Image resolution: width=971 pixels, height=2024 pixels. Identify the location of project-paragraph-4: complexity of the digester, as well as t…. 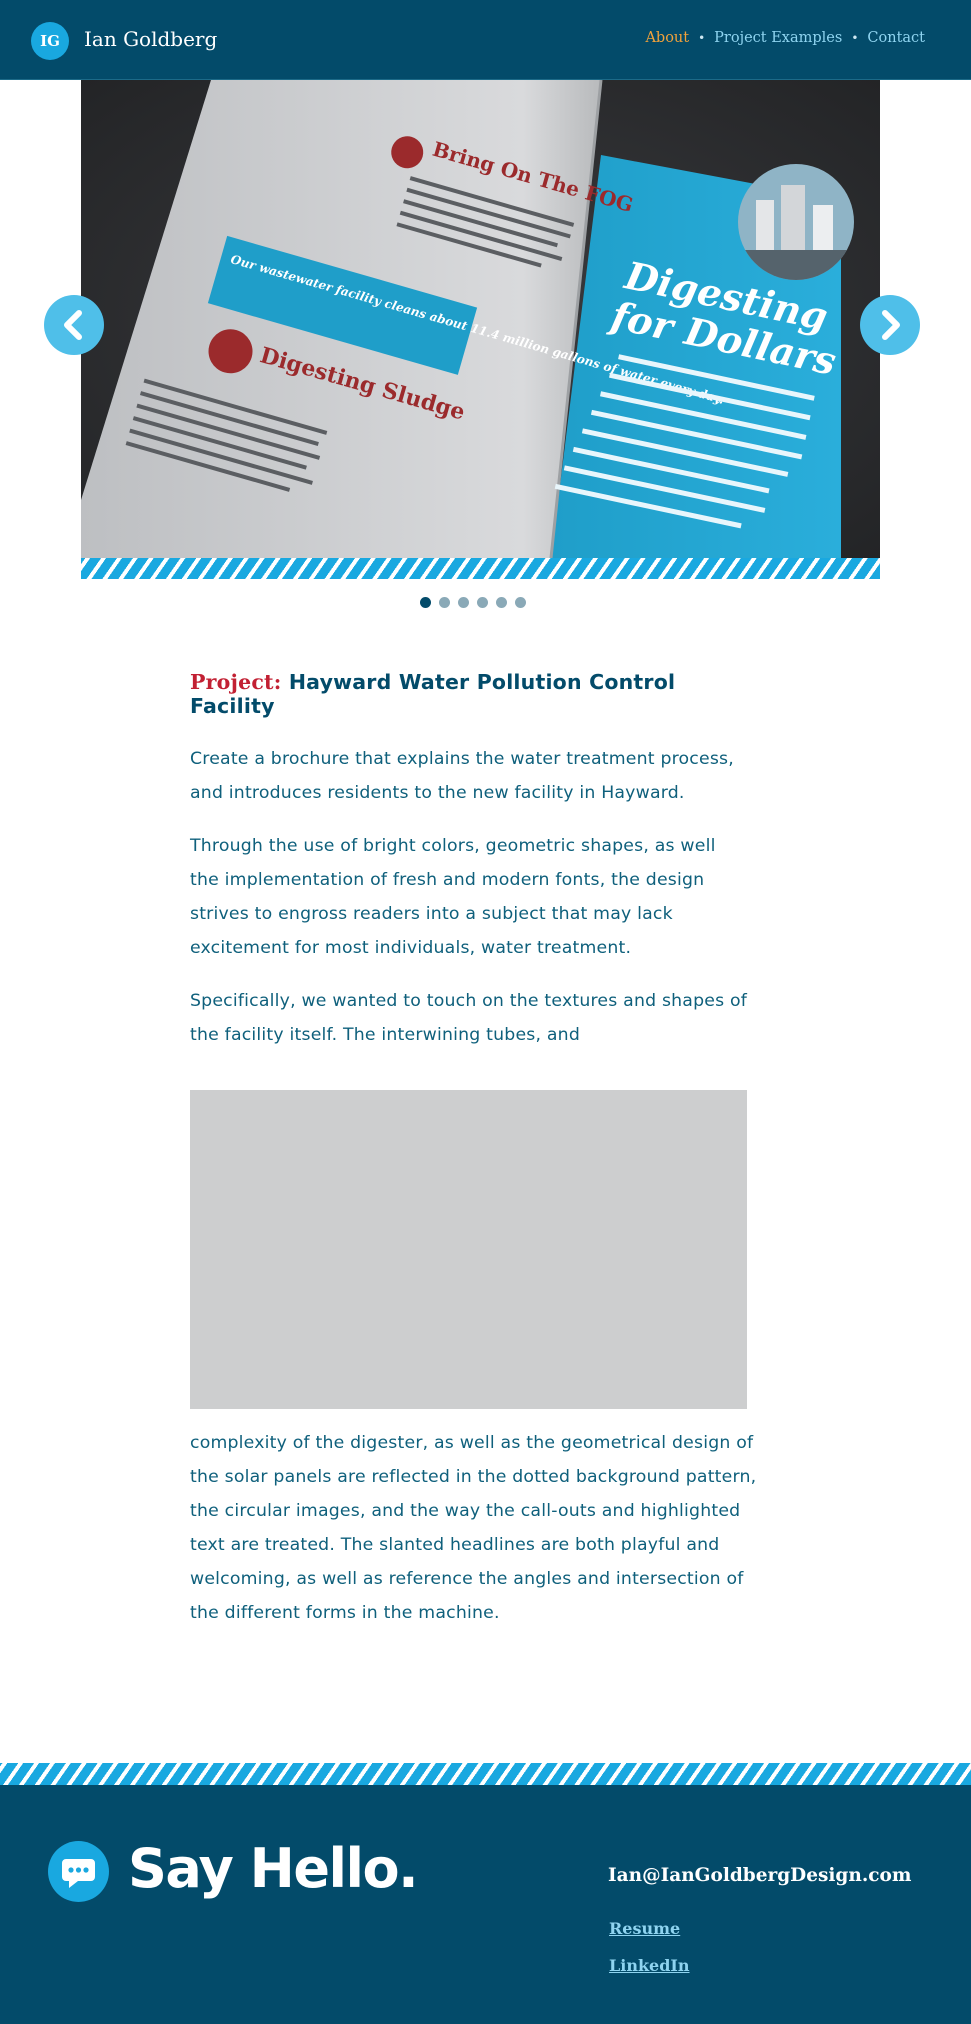
(473, 1528).